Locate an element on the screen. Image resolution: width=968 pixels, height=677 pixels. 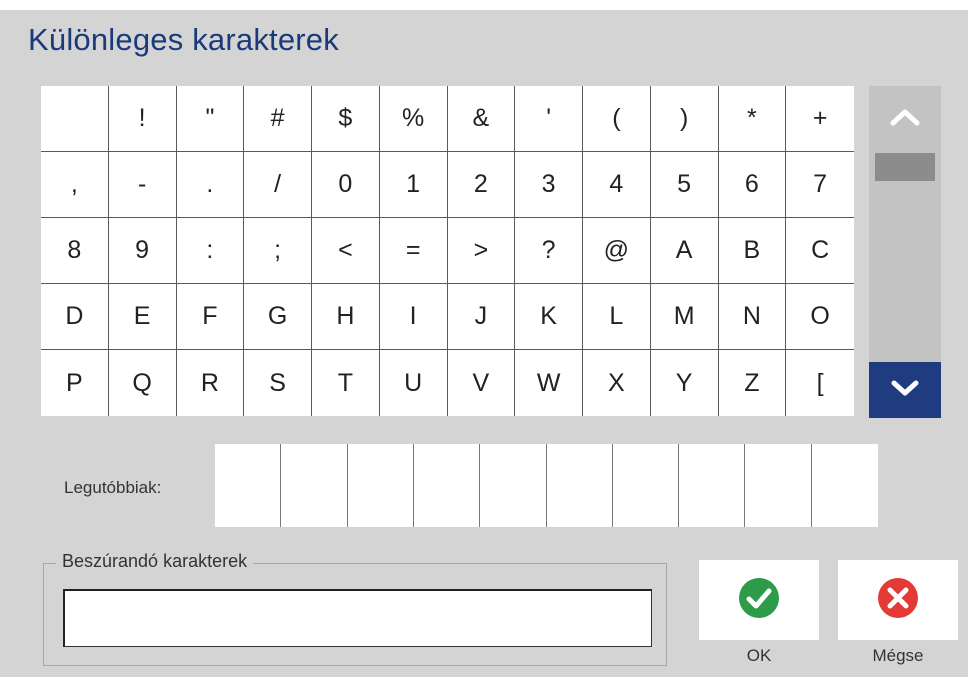
character-cell: A is located at coordinates (684, 251).